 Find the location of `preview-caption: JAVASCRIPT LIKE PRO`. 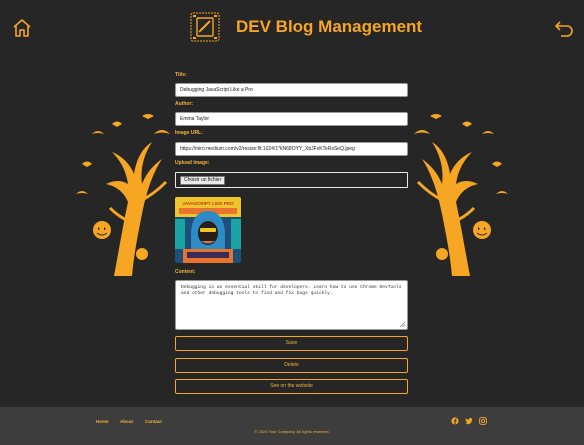

preview-caption: JAVASCRIPT LIKE PRO is located at coordinates (208, 203).